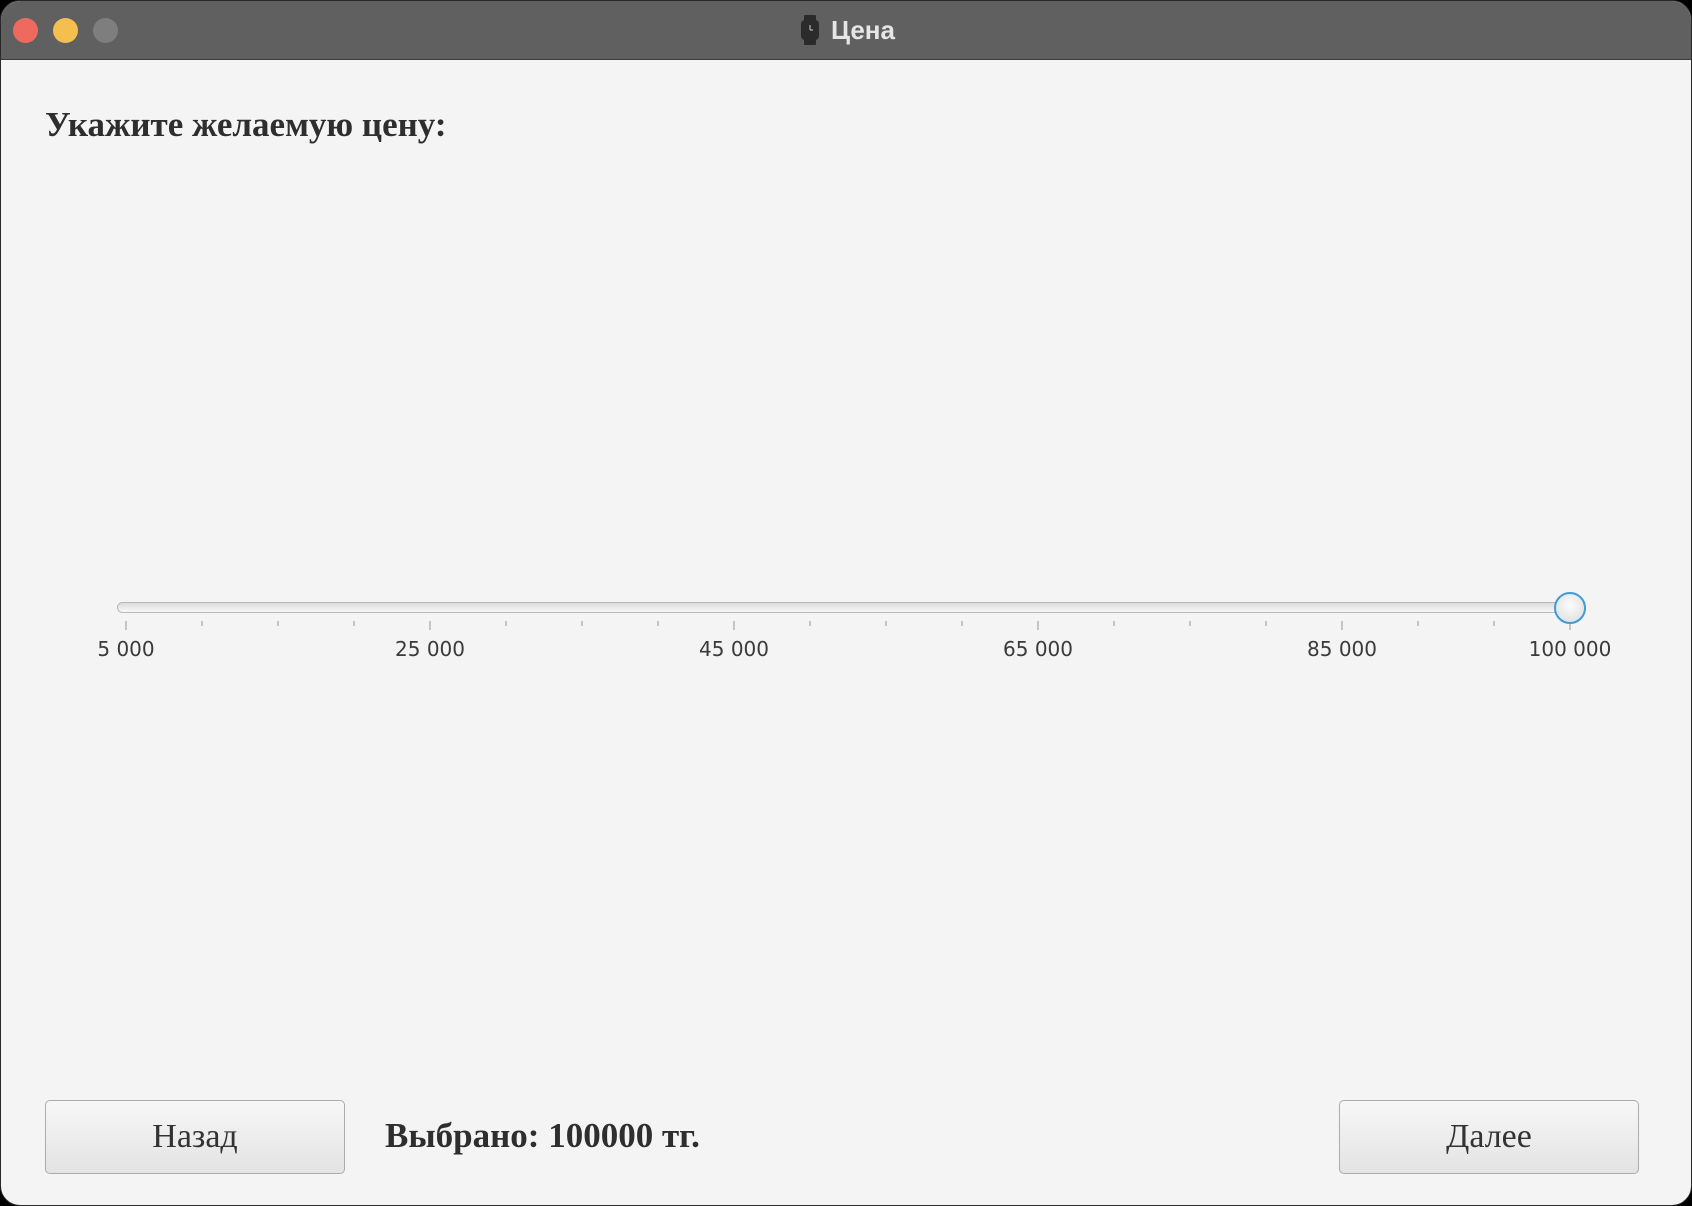 The height and width of the screenshot is (1206, 1692). Describe the element at coordinates (1038, 649) in the screenshot. I see `tick-label: 65 000` at that location.